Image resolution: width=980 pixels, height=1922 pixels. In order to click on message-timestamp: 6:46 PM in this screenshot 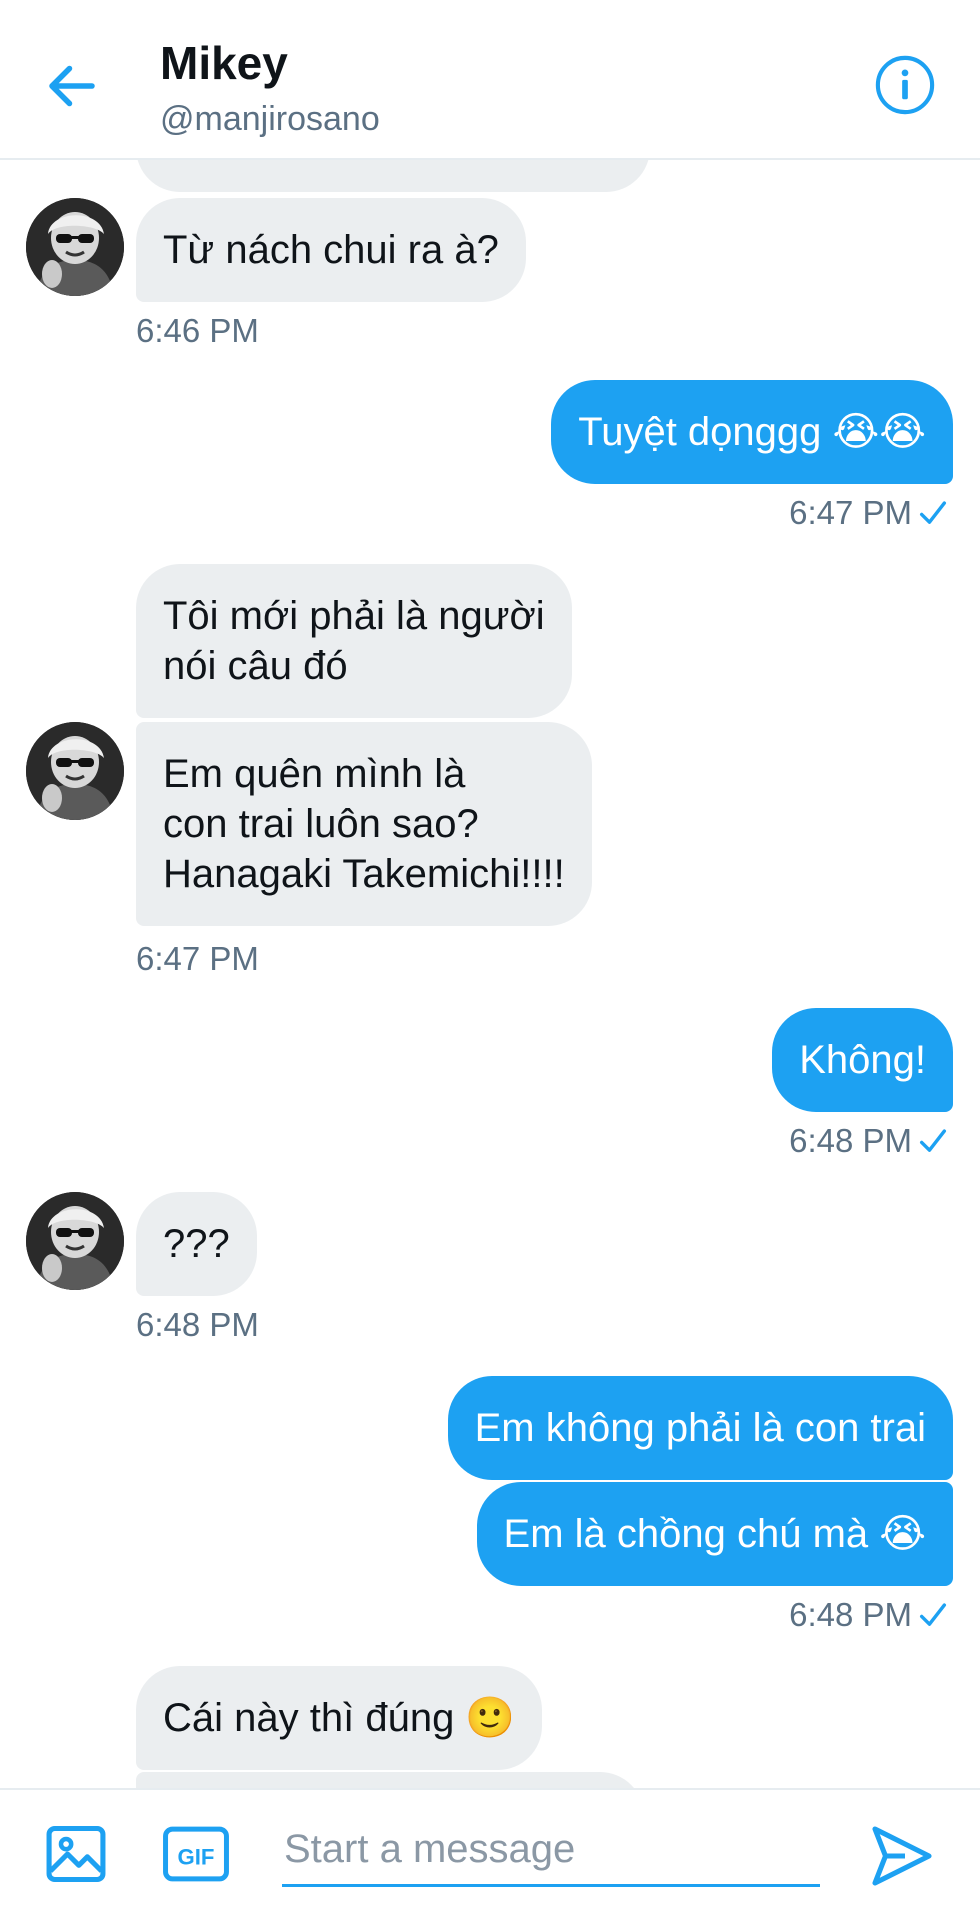, I will do `click(197, 330)`.